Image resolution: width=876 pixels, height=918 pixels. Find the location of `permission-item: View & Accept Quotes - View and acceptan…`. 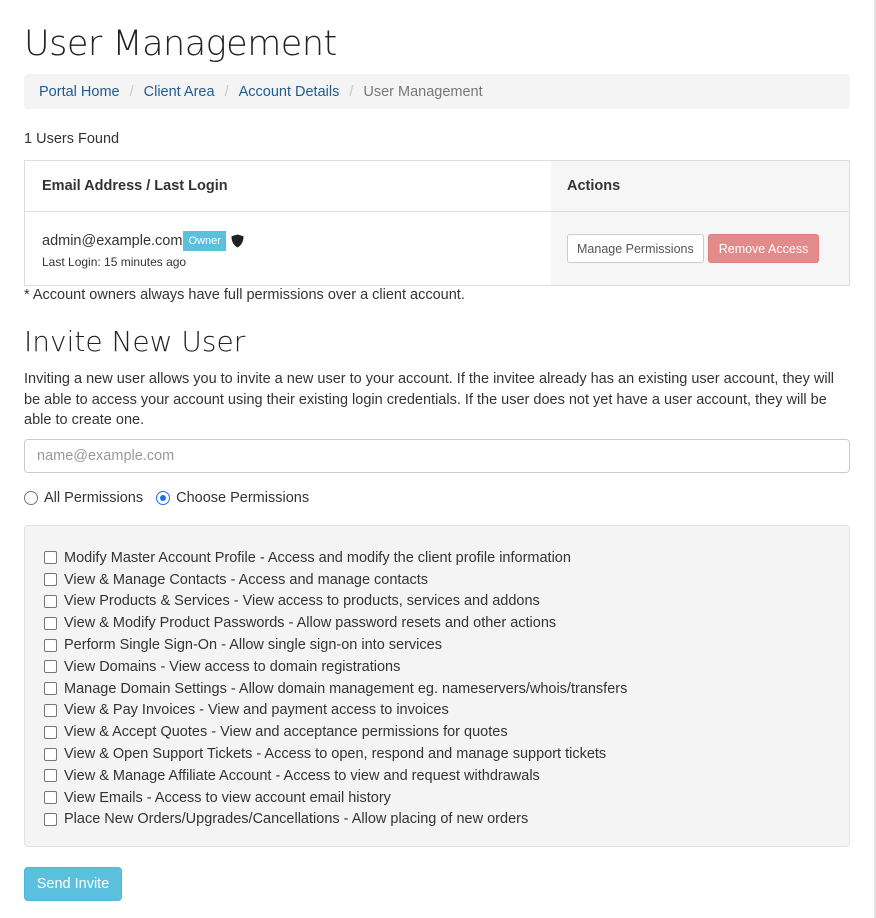

permission-item: View & Accept Quotes - View and acceptan… is located at coordinates (446, 732).